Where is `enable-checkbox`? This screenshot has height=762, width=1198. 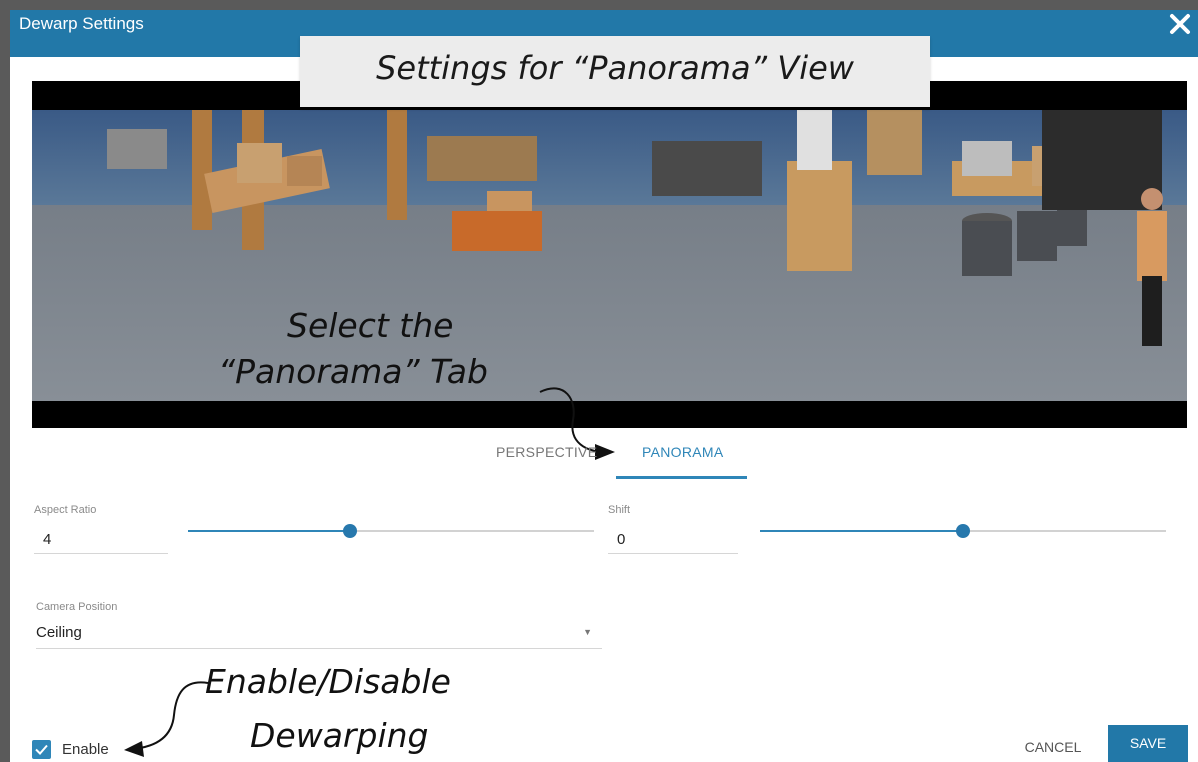 enable-checkbox is located at coordinates (41, 749).